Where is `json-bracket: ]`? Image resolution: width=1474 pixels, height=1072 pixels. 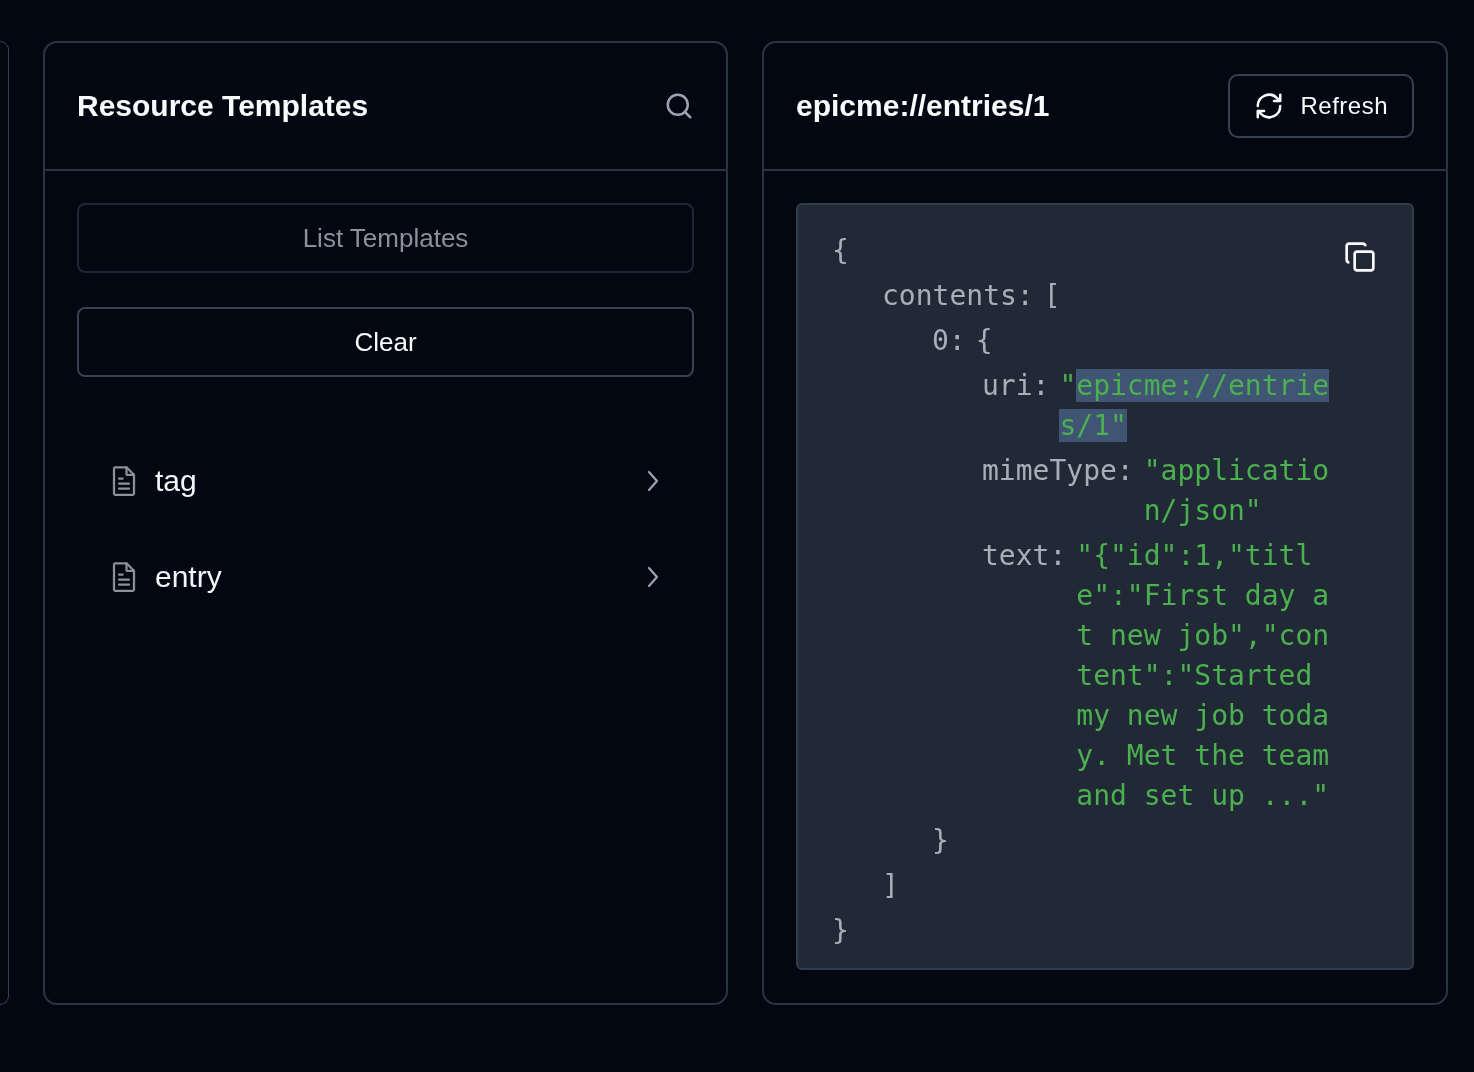
json-bracket: ] is located at coordinates (890, 885).